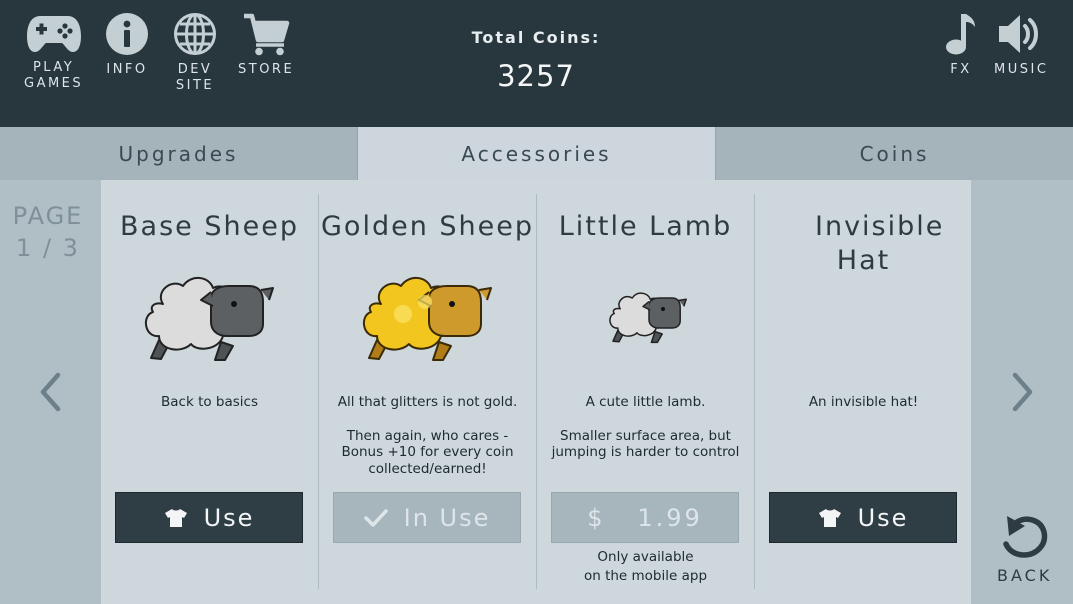 This screenshot has width=1073, height=604. I want to click on total-coins: Total Coins: 3257, so click(536, 60).